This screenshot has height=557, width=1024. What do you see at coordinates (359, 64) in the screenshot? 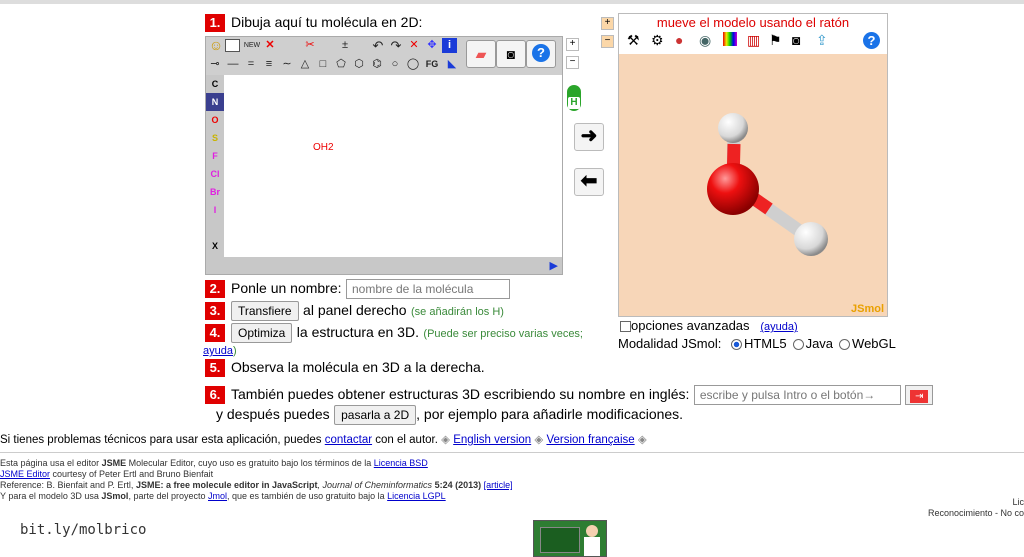
I see `ring6-icon: ⬡` at bounding box center [359, 64].